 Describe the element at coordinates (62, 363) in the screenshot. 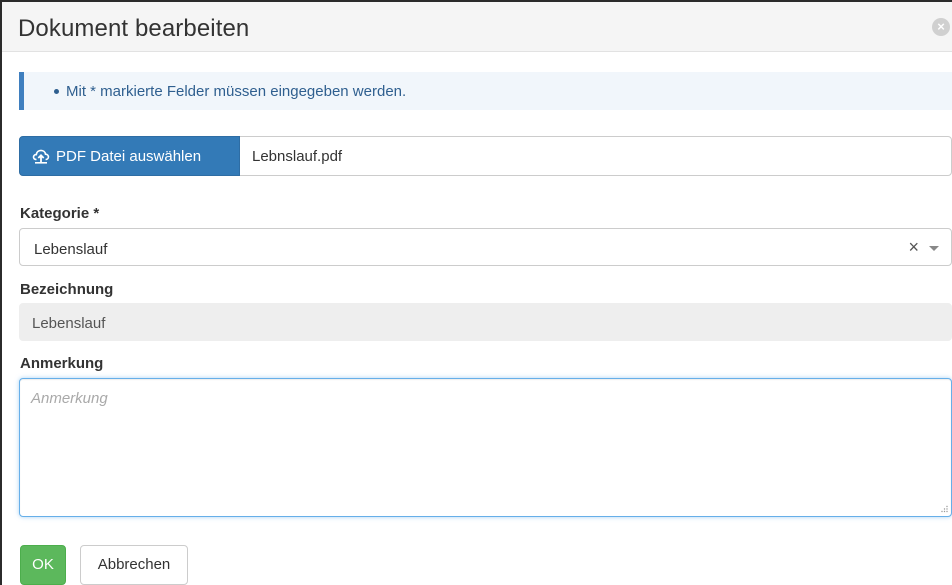

I see `anmerkung-label: Anmerkung` at that location.